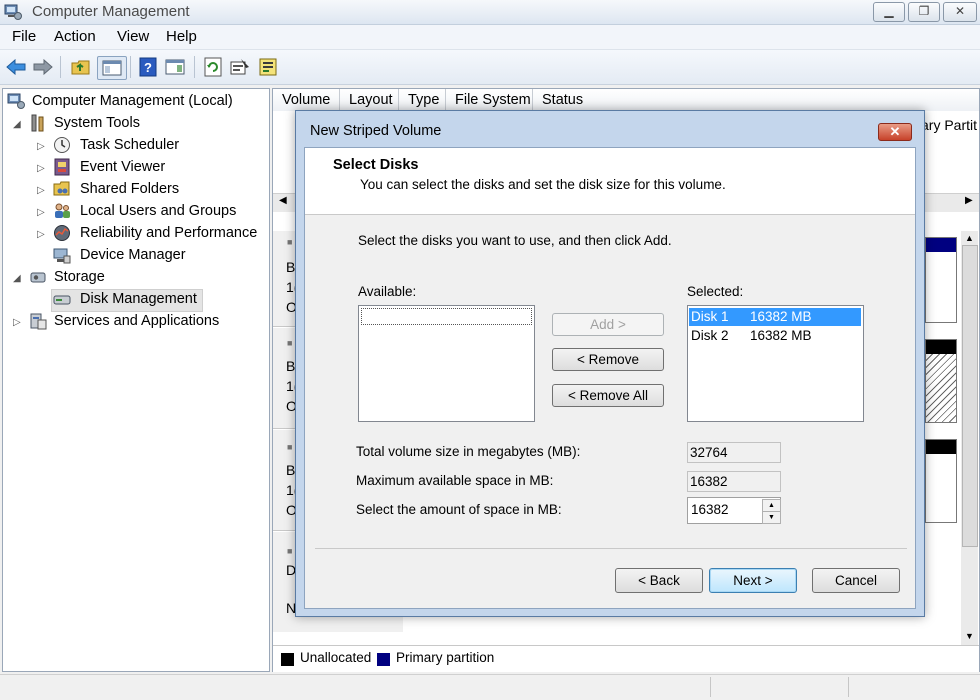 The height and width of the screenshot is (700, 980). I want to click on total-size-label: Total volume size in megabytes (MB):, so click(468, 451).